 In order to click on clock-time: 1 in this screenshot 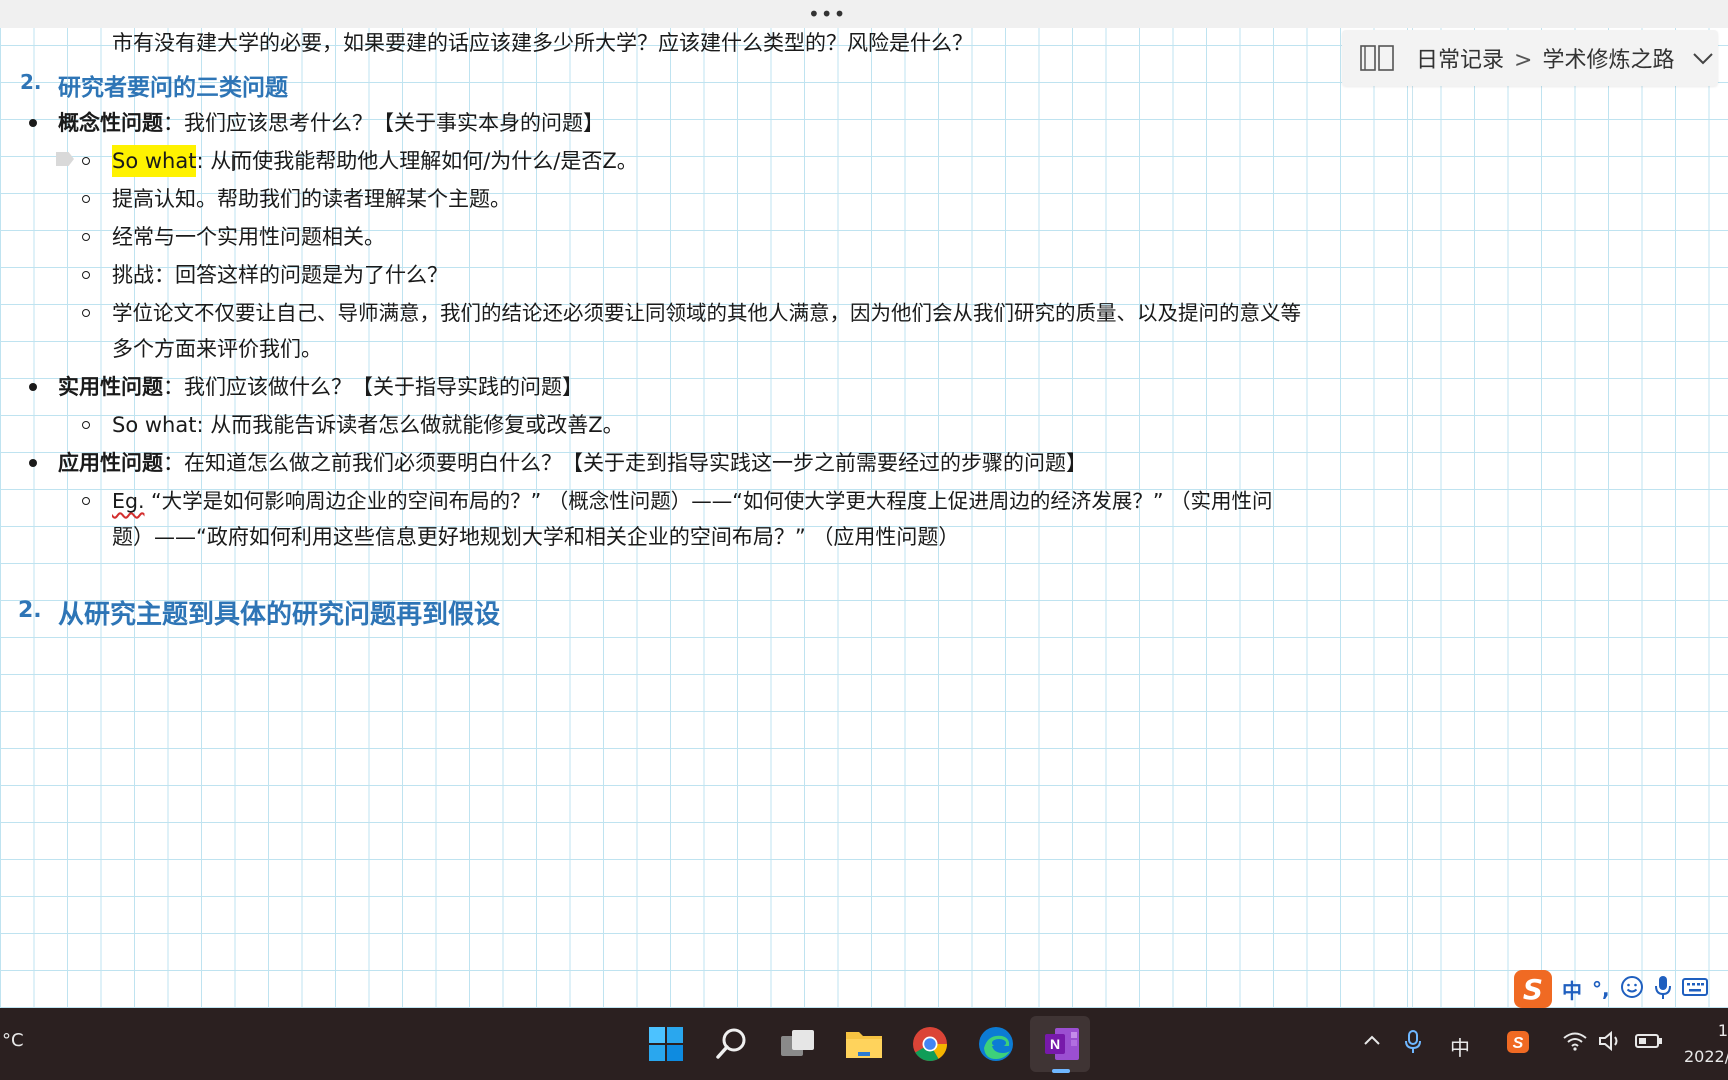, I will do `click(1722, 1030)`.